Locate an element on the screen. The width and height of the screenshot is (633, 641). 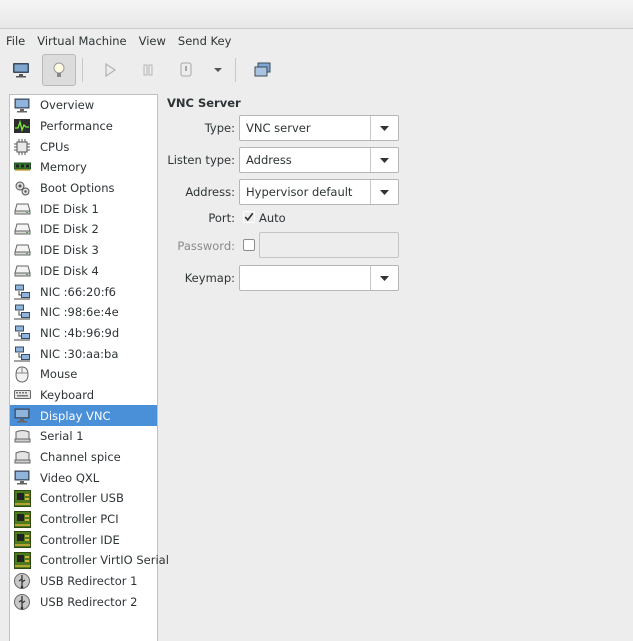
sidebar-item-boot-options: Boot Options is located at coordinates (83, 188).